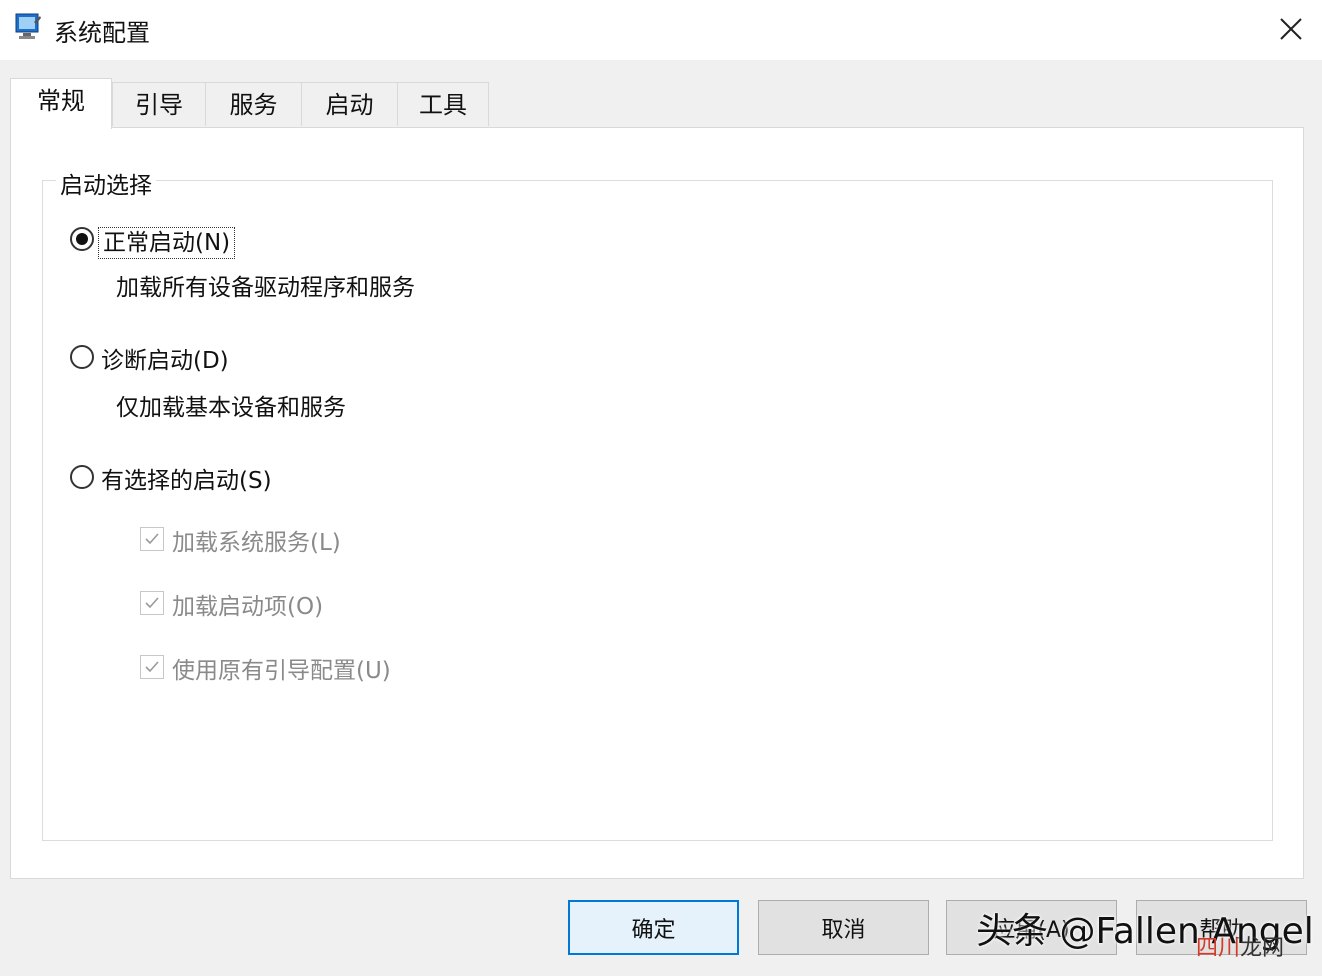  What do you see at coordinates (265, 288) in the screenshot?
I see `normal-startup-description: 加载所有设备驱动程序和服务` at bounding box center [265, 288].